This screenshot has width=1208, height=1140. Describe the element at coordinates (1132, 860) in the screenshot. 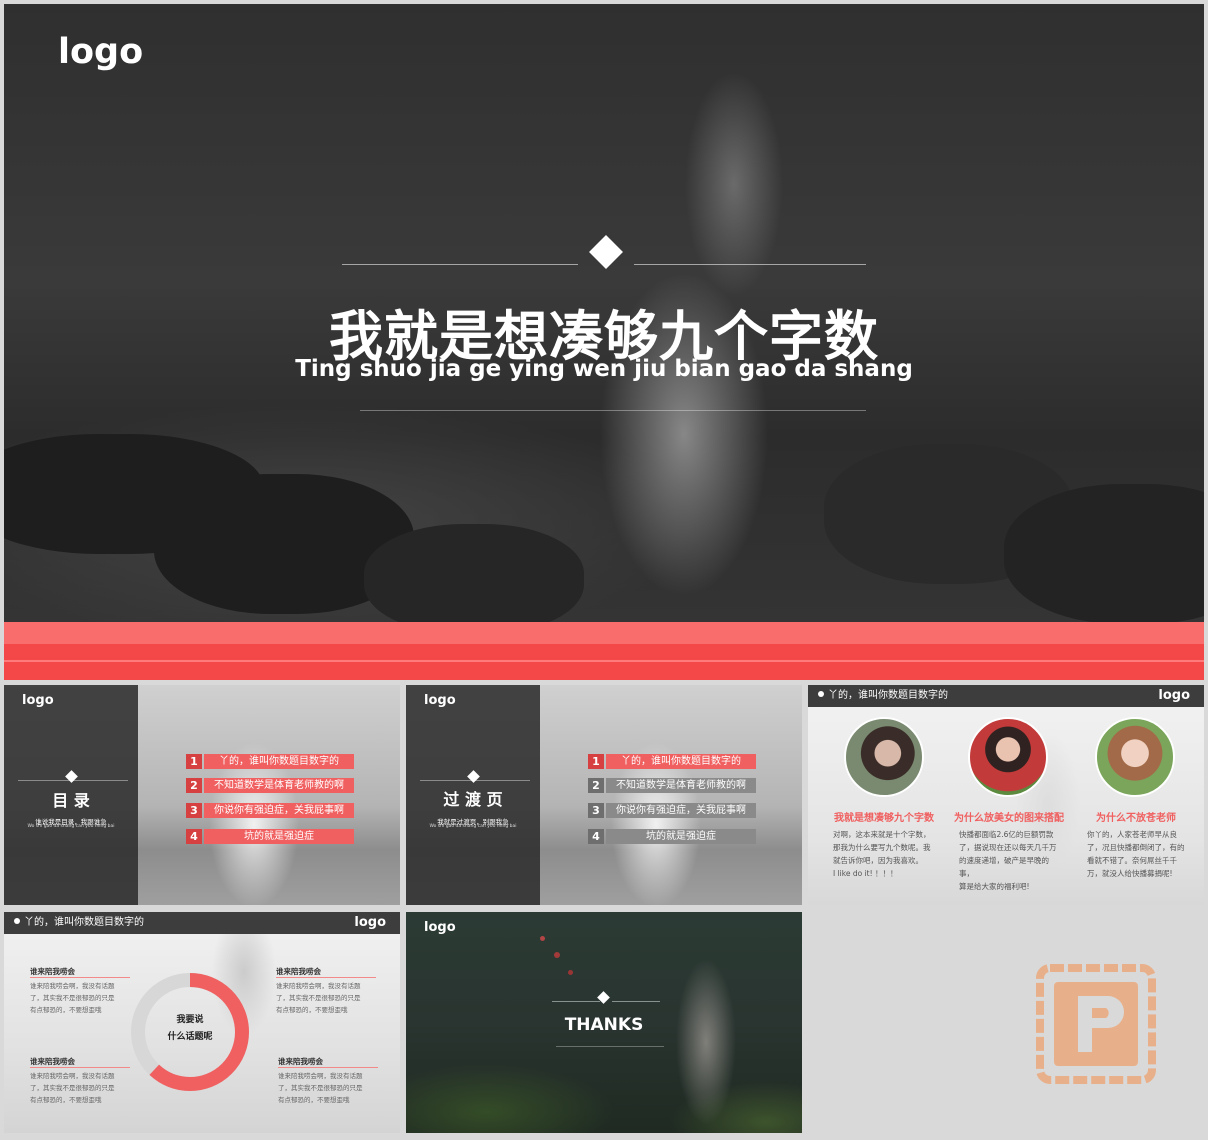

I see `text-line: 看就不错了。奈何屌丝千千` at that location.